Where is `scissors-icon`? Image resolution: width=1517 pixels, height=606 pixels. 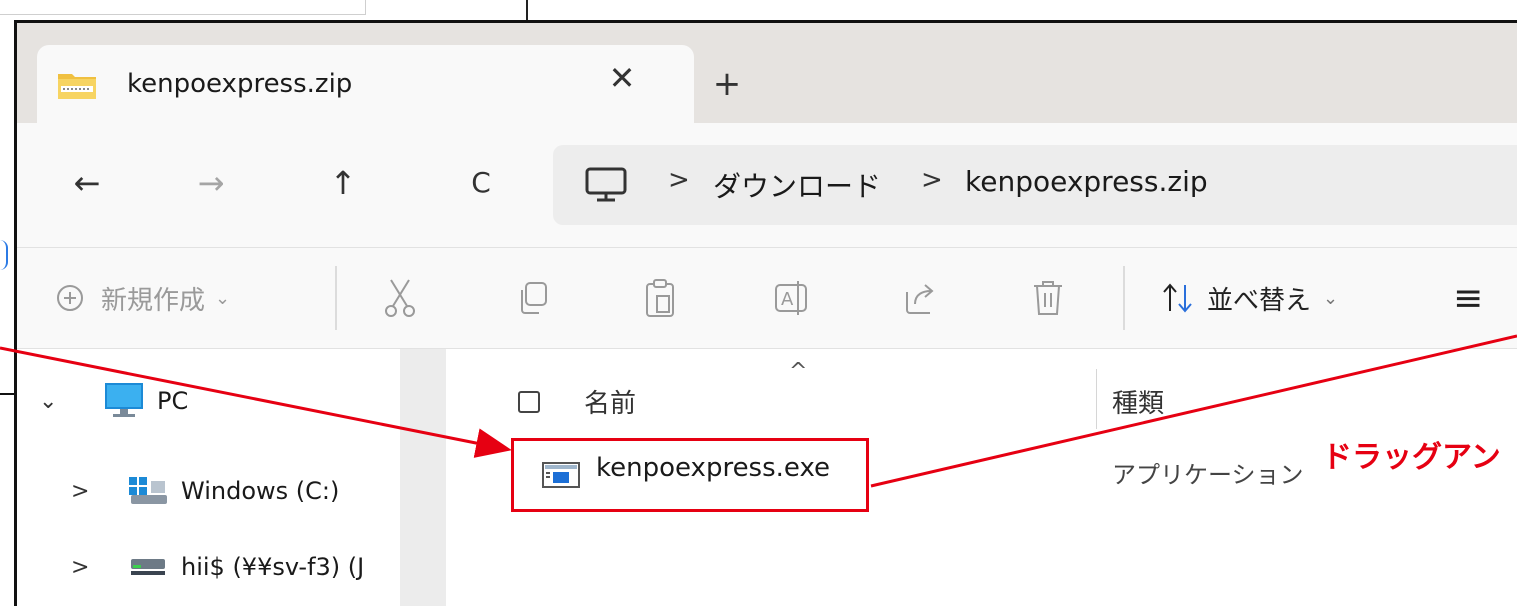
scissors-icon is located at coordinates (400, 298).